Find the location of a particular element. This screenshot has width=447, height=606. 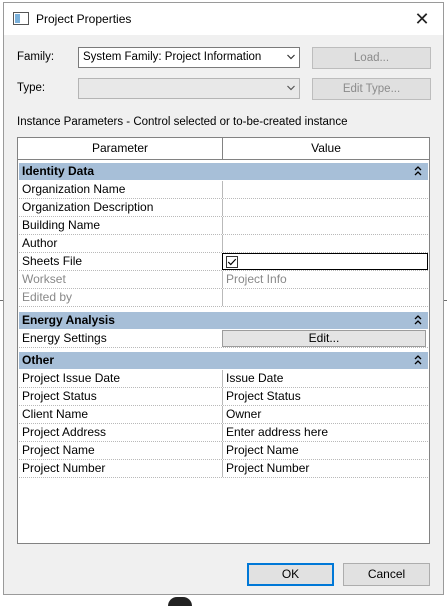

group-title: Other is located at coordinates (38, 360).